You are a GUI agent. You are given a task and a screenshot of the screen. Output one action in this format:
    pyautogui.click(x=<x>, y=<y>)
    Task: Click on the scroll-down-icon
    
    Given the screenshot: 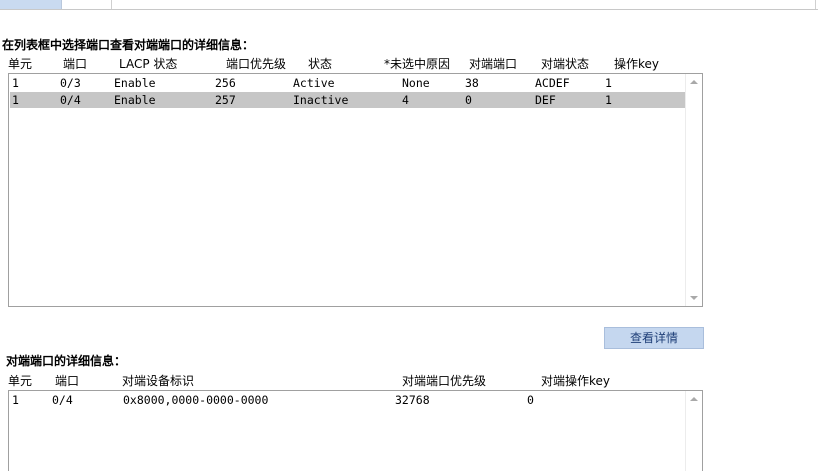 What is the action you would take?
    pyautogui.click(x=694, y=298)
    